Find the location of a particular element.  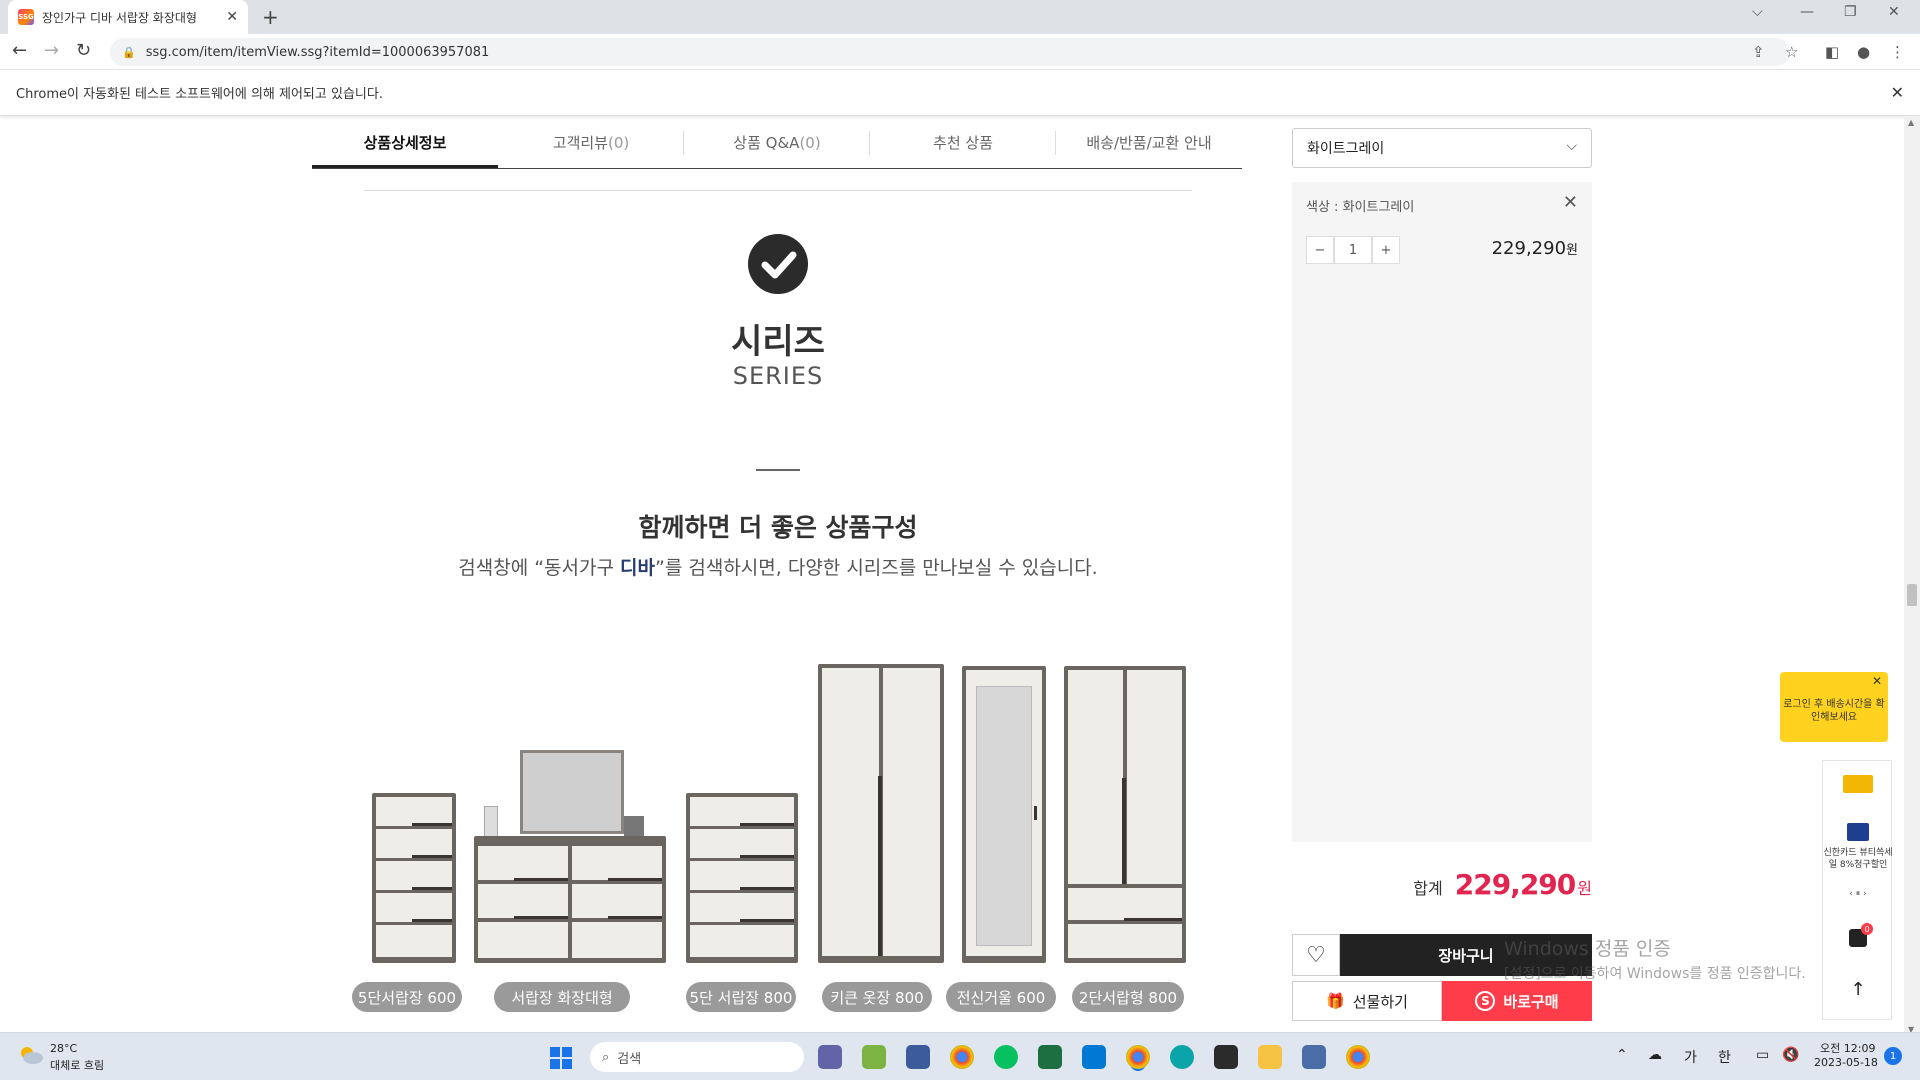

tab-label: 추천 상품 is located at coordinates (963, 143).